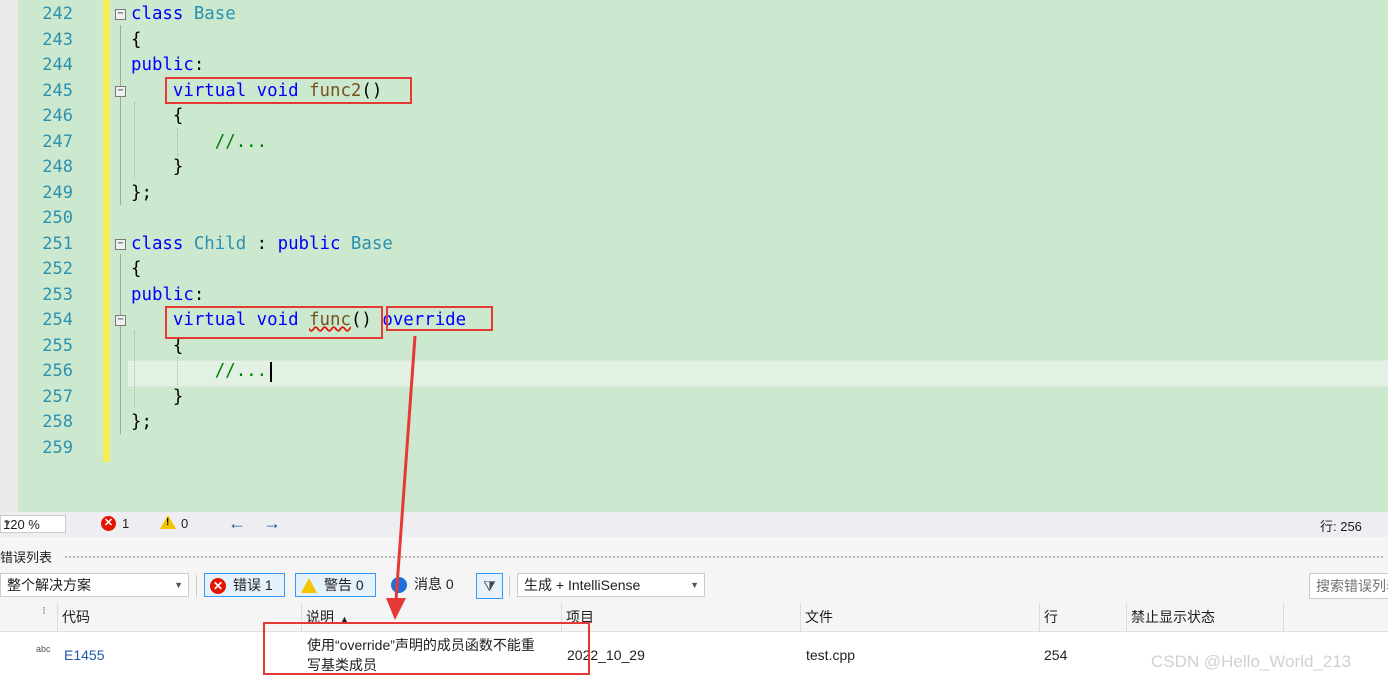 The width and height of the screenshot is (1388, 681). I want to click on watermark: CSDN @Hello_World_213, so click(1251, 661).